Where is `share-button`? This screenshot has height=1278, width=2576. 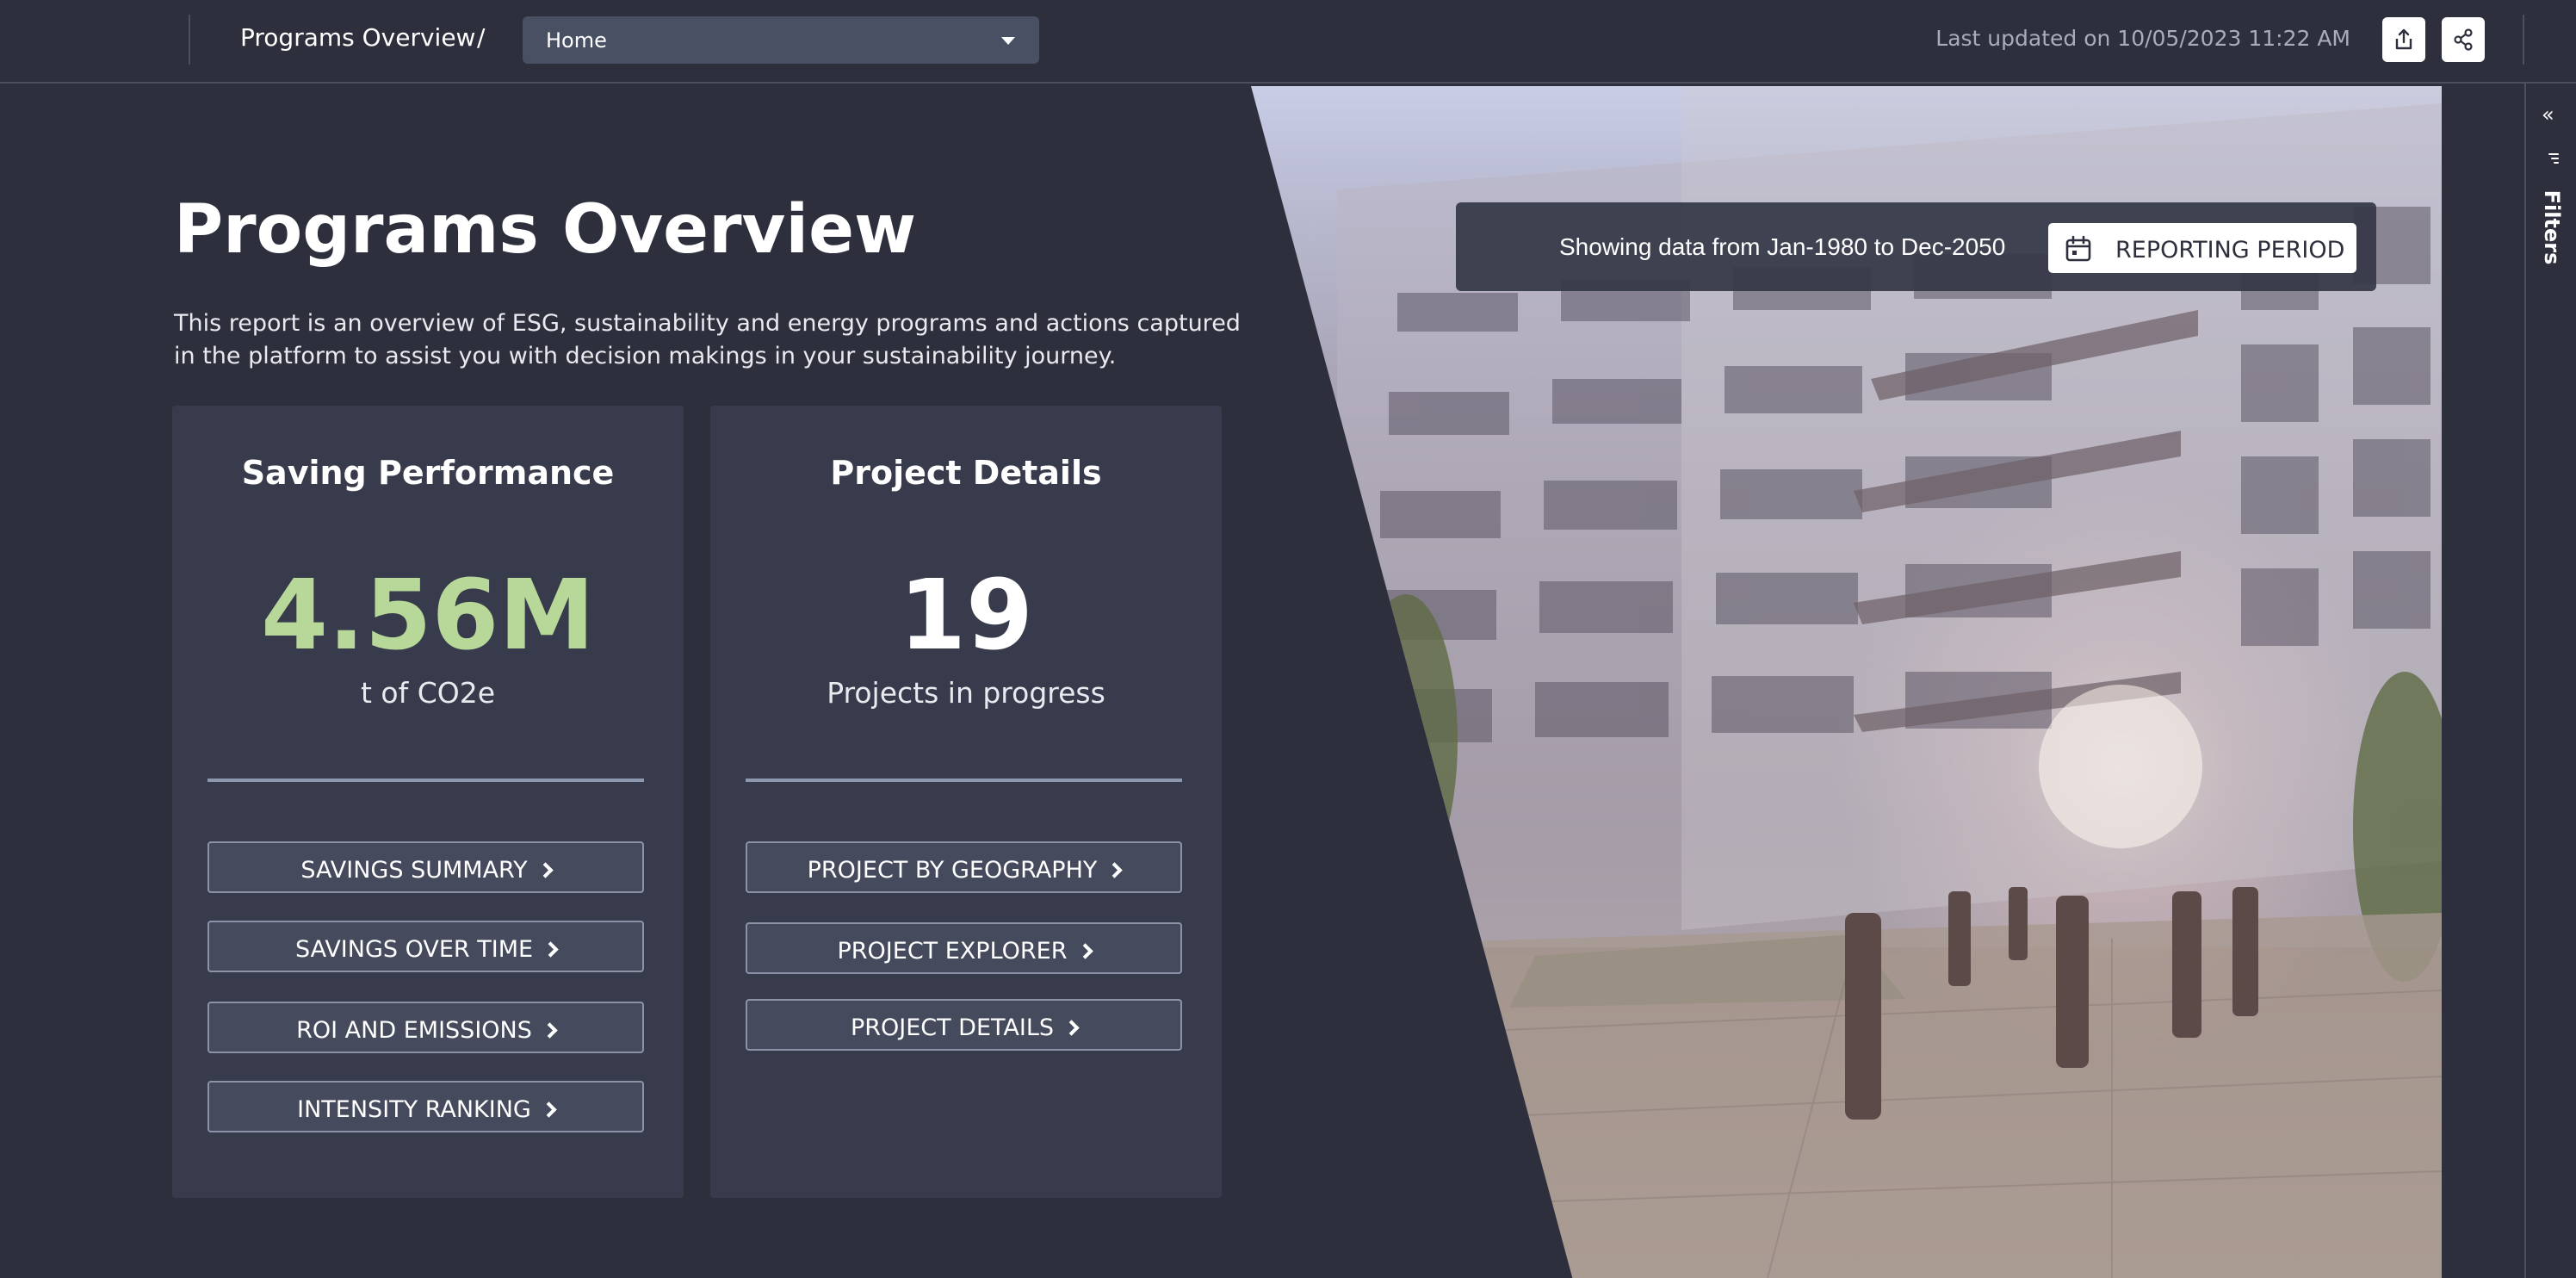
share-button is located at coordinates (2464, 40).